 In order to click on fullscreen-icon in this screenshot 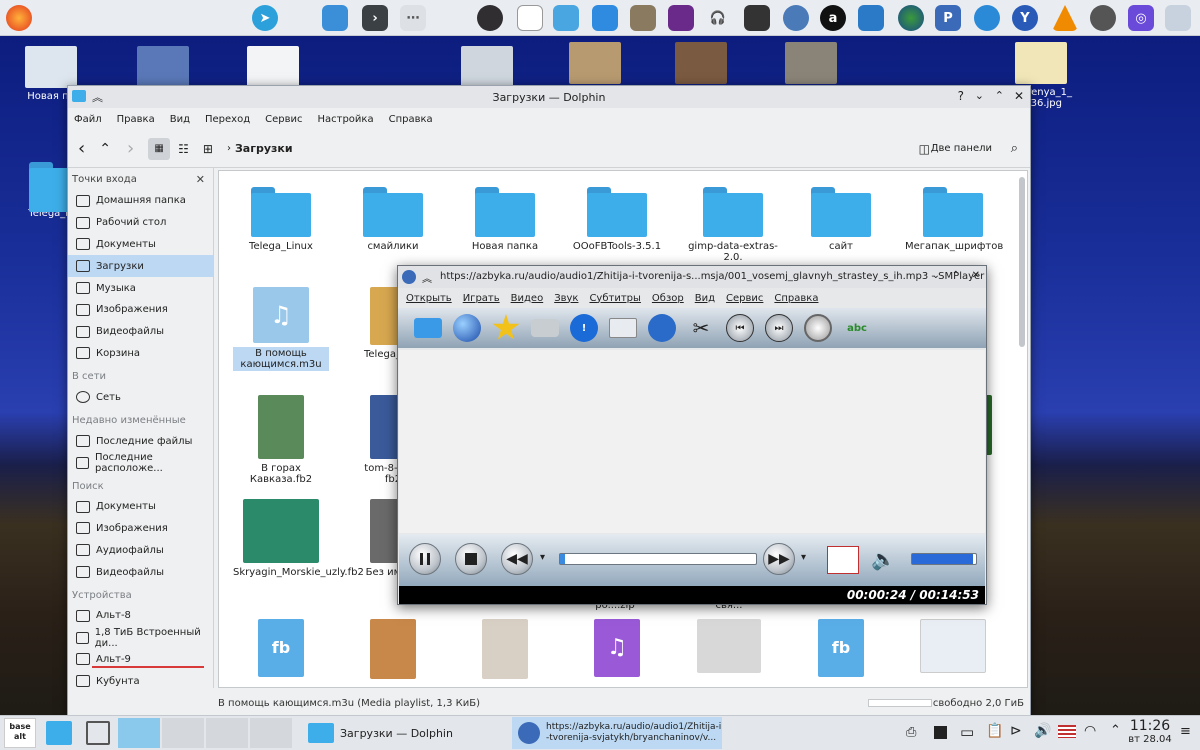, I will do `click(843, 560)`.